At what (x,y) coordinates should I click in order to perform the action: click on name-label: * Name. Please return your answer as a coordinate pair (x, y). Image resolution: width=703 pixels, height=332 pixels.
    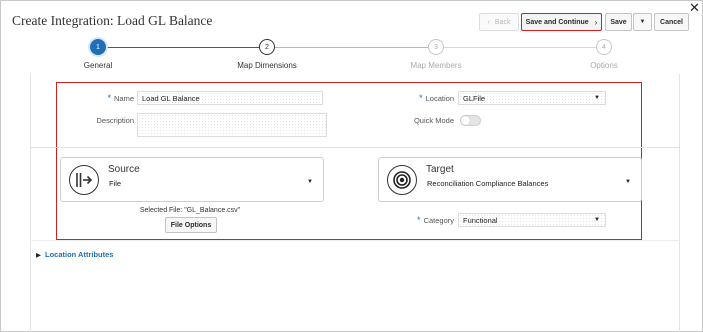
    Looking at the image, I should click on (102, 98).